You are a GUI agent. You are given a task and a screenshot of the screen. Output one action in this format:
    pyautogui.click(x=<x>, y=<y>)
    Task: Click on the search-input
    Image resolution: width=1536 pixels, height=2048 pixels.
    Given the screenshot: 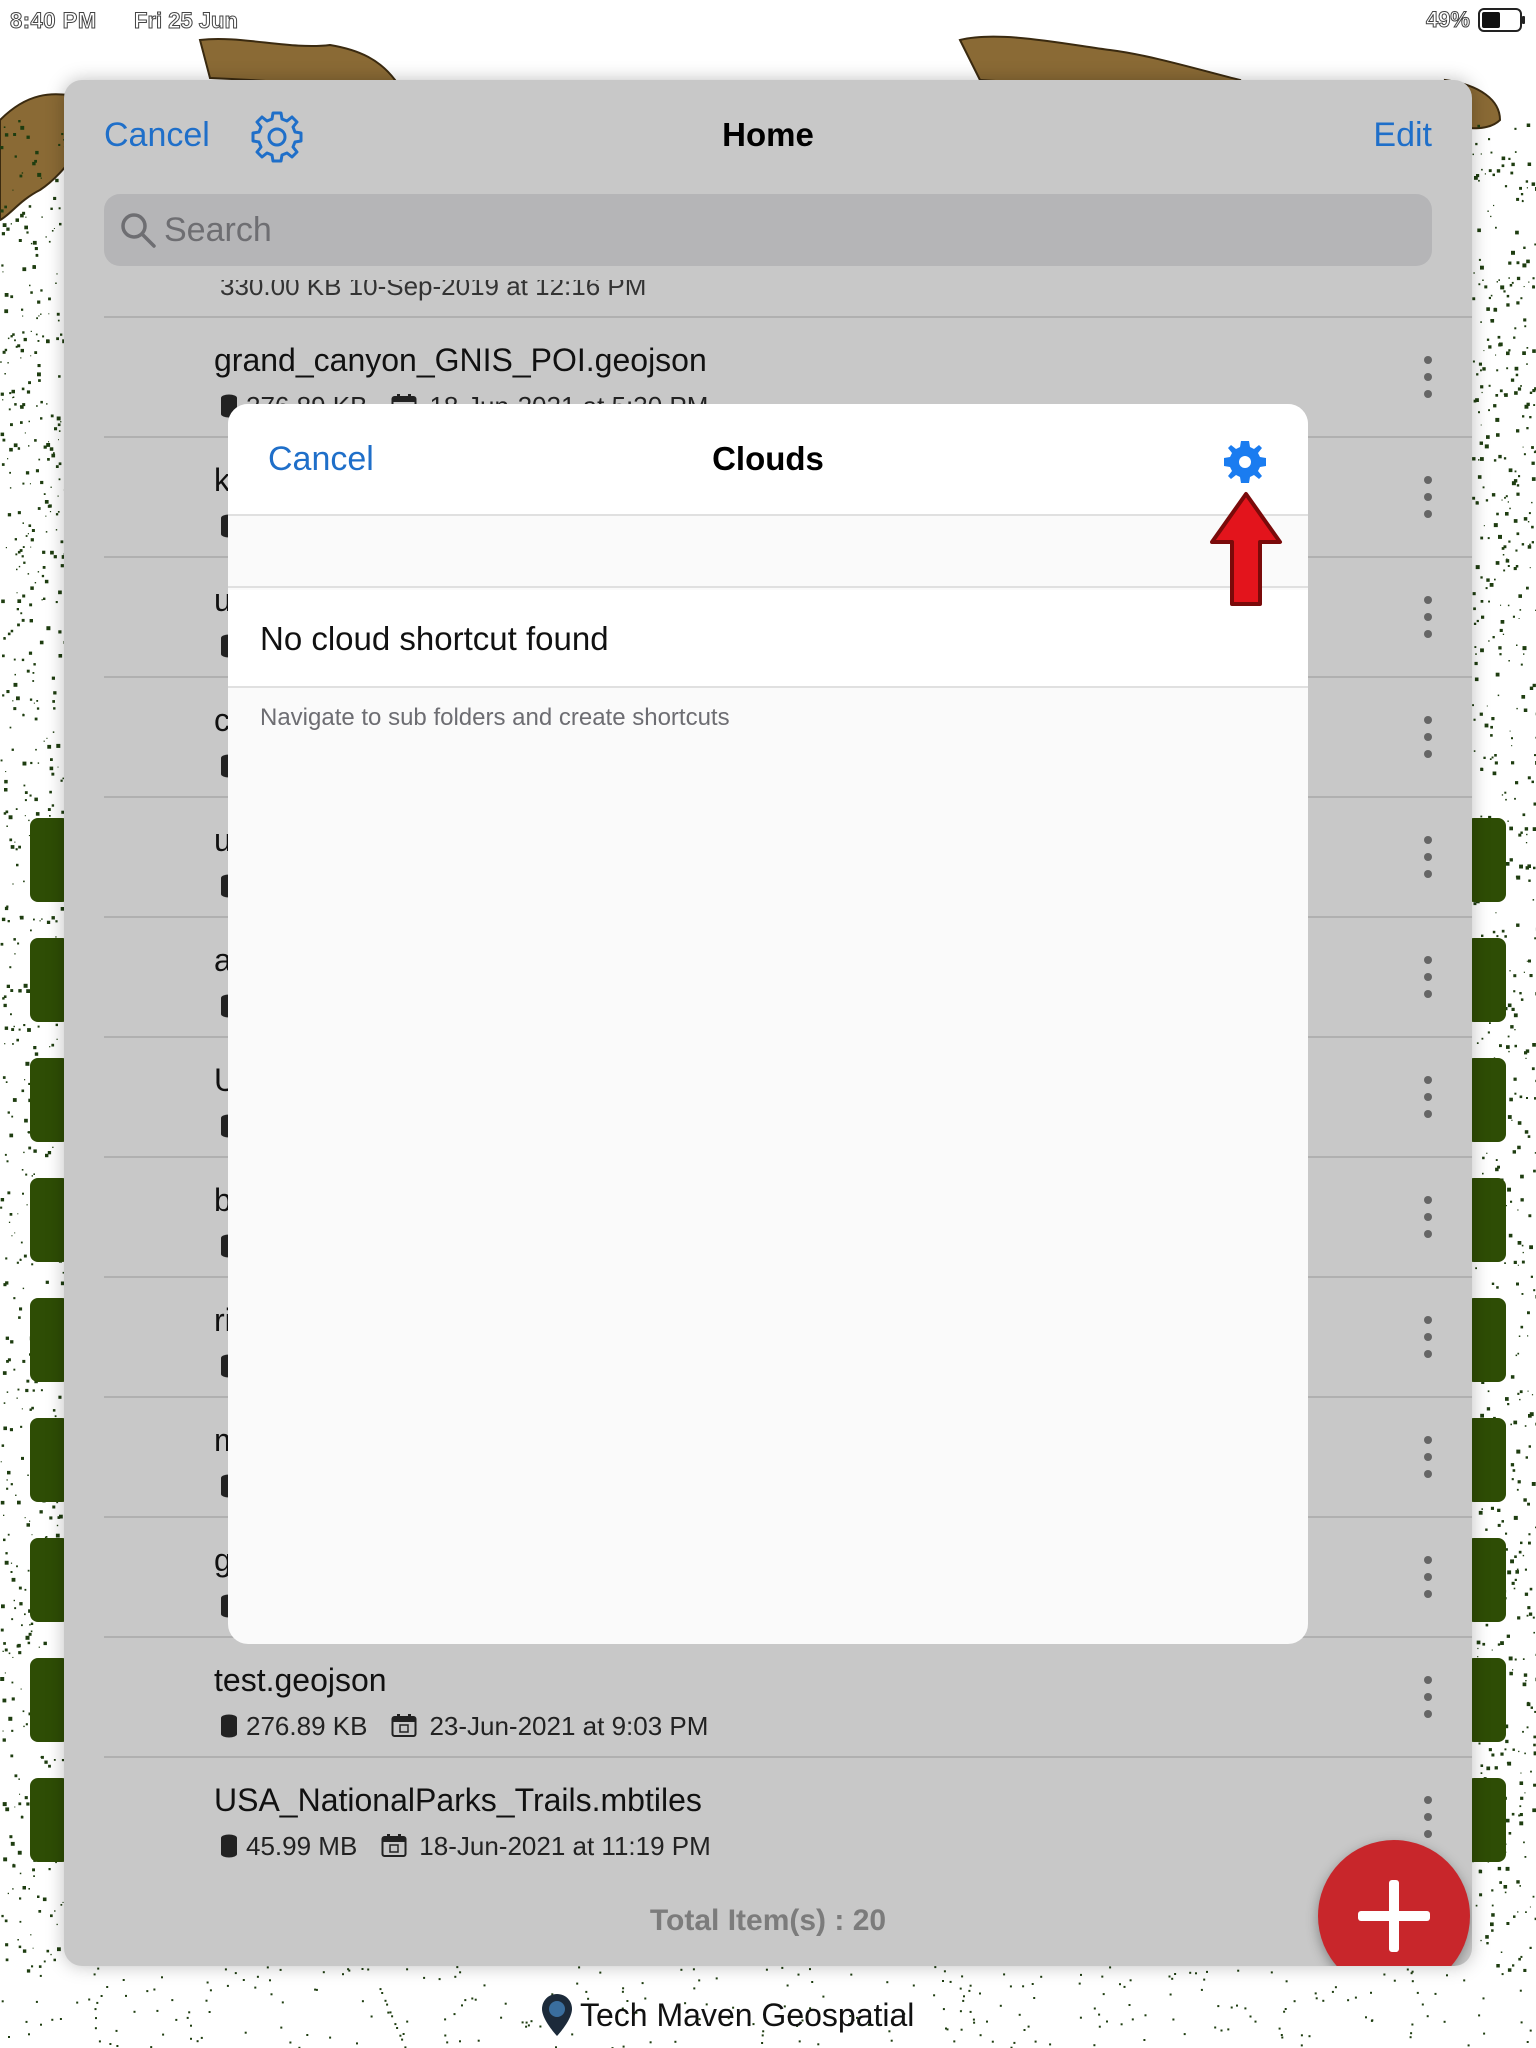 What is the action you would take?
    pyautogui.click(x=784, y=230)
    